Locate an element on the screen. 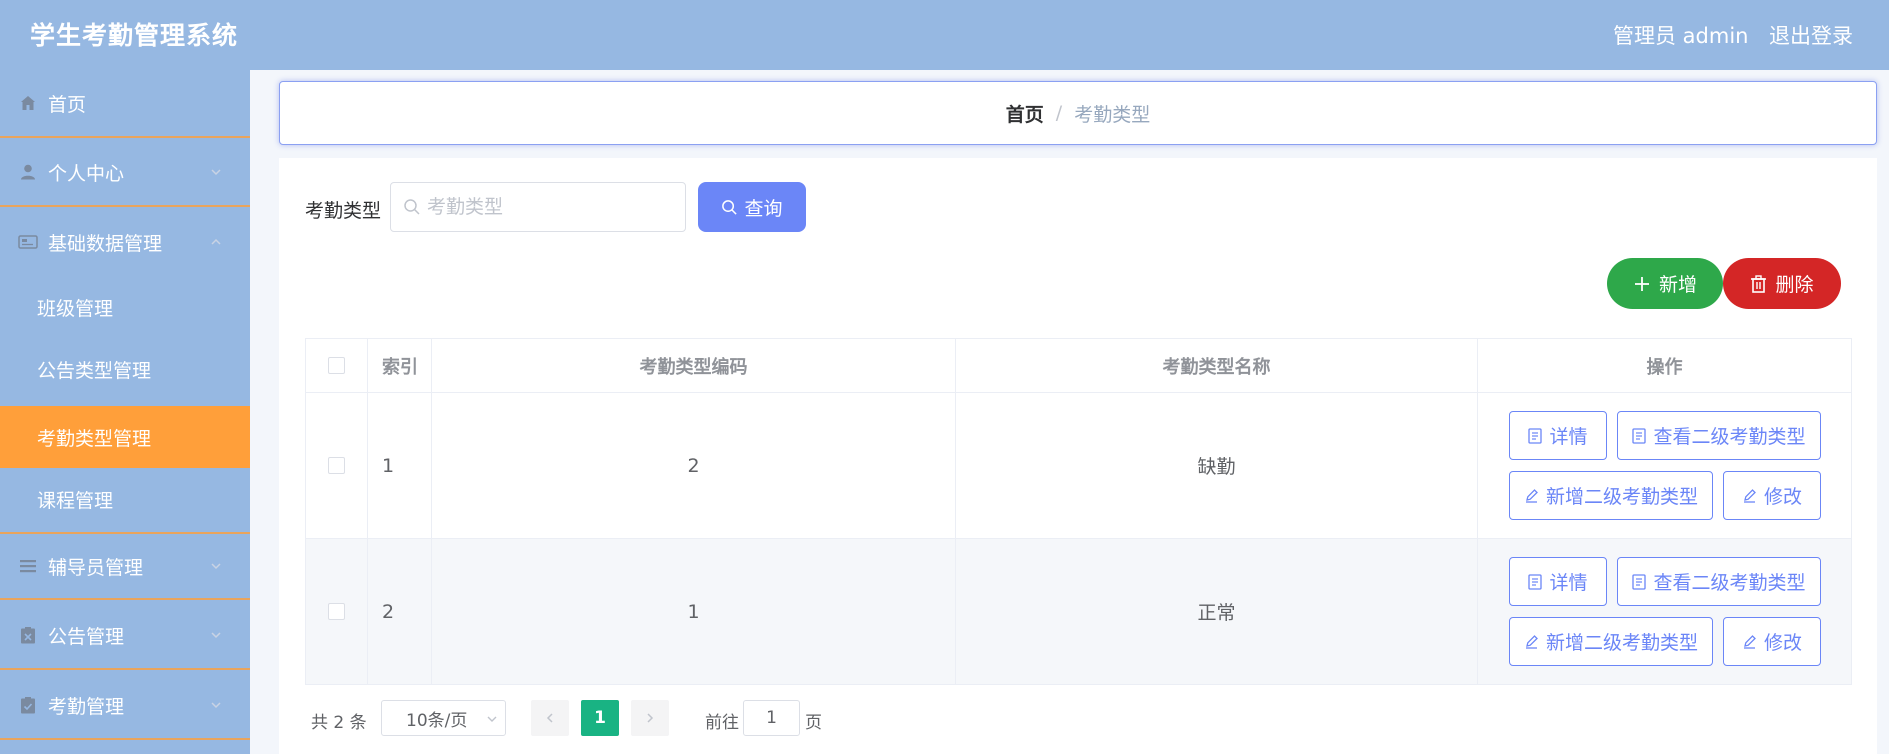  sidebar-item-counselor: 辅导员管理 is located at coordinates (125, 566).